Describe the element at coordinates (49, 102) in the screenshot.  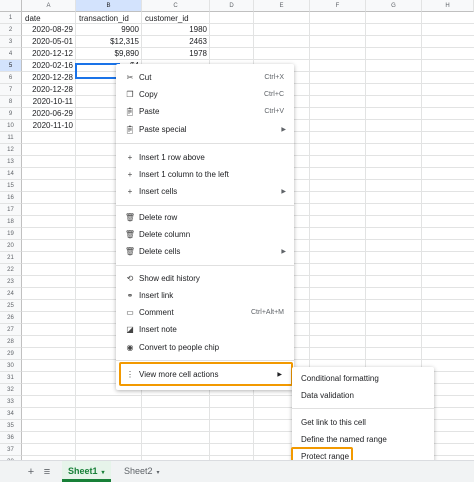
I see `data-cell-a: 2020-10-11` at that location.